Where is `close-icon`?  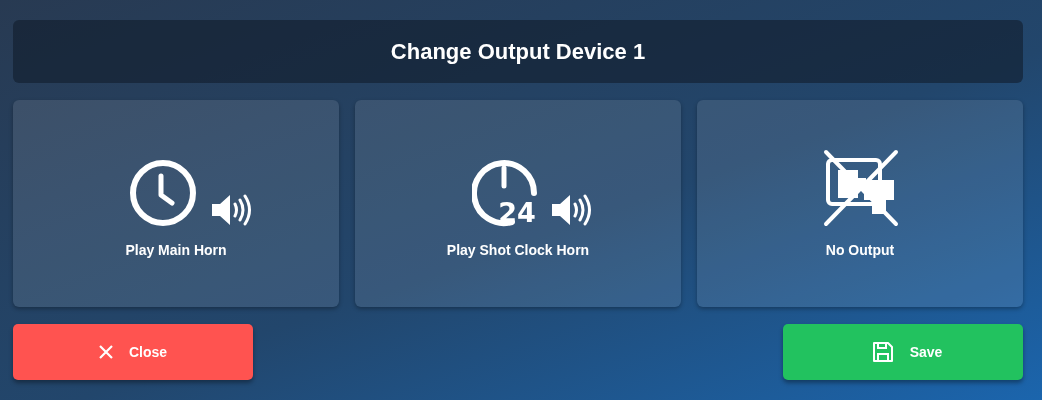
close-icon is located at coordinates (105, 352).